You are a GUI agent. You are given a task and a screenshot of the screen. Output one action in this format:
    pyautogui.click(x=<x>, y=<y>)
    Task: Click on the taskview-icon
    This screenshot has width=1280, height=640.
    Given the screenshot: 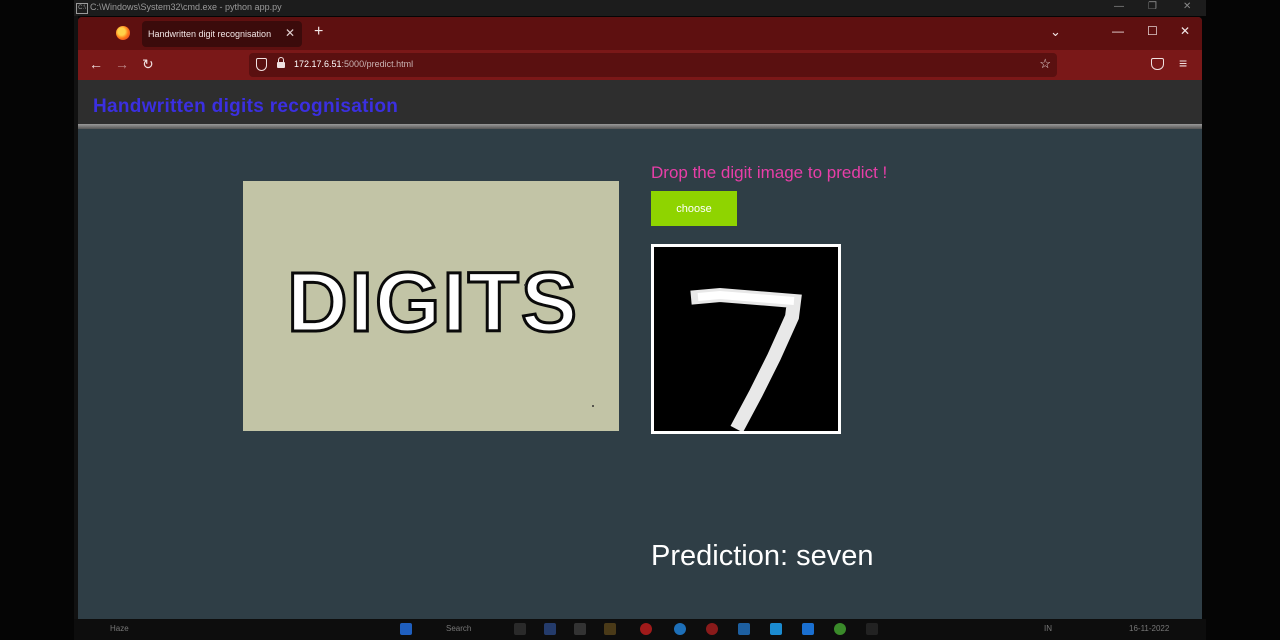 What is the action you would take?
    pyautogui.click(x=520, y=629)
    